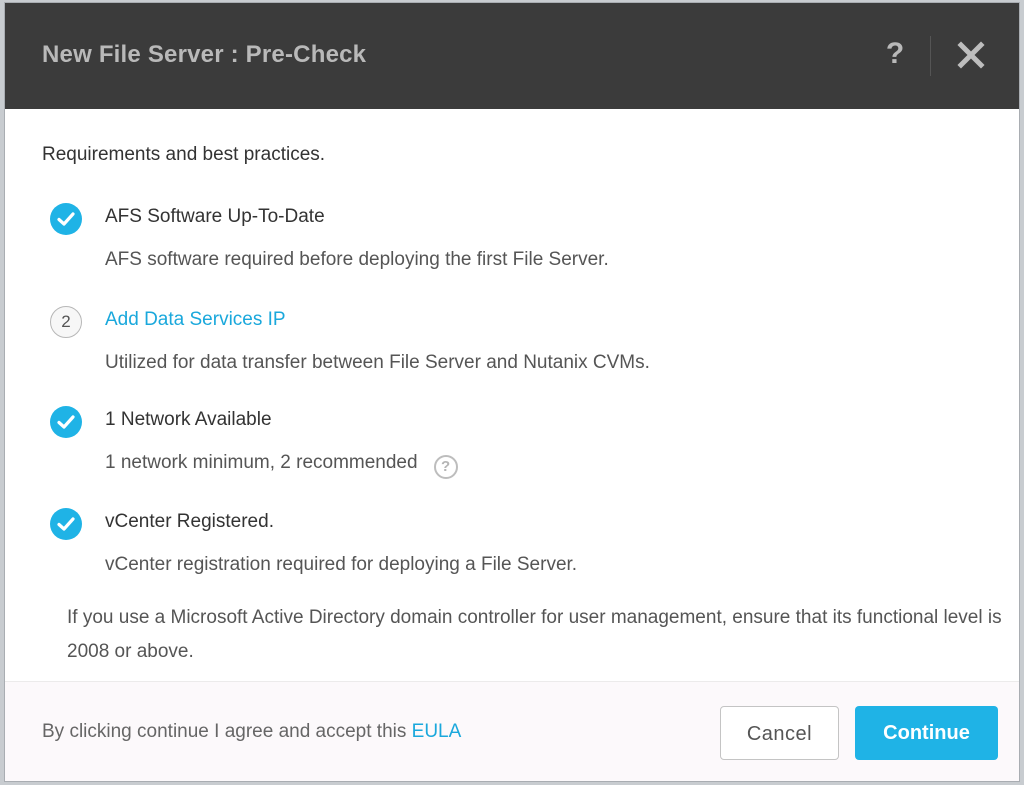 This screenshot has width=1024, height=785. I want to click on step-number-badge: 2, so click(66, 322).